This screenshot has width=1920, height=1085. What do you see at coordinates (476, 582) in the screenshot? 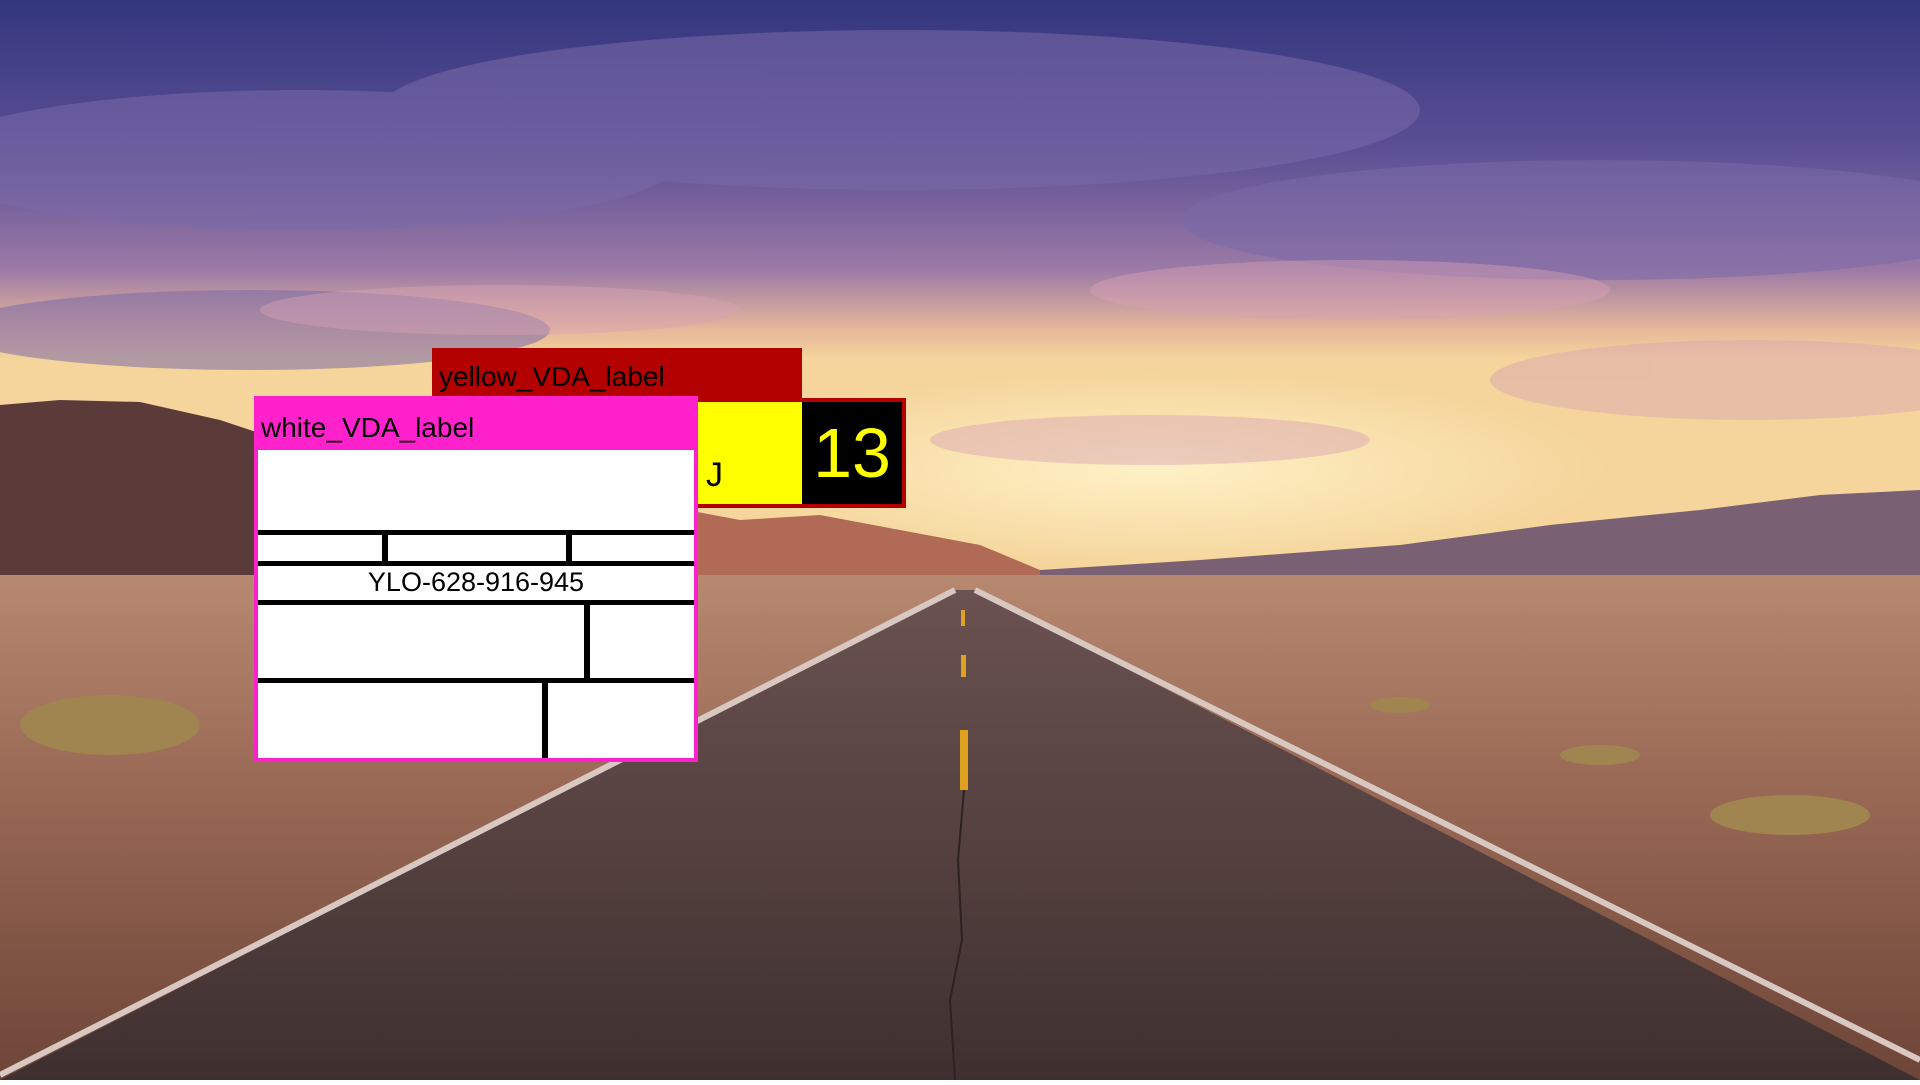
I see `label-code: YLO-628-916-945` at bounding box center [476, 582].